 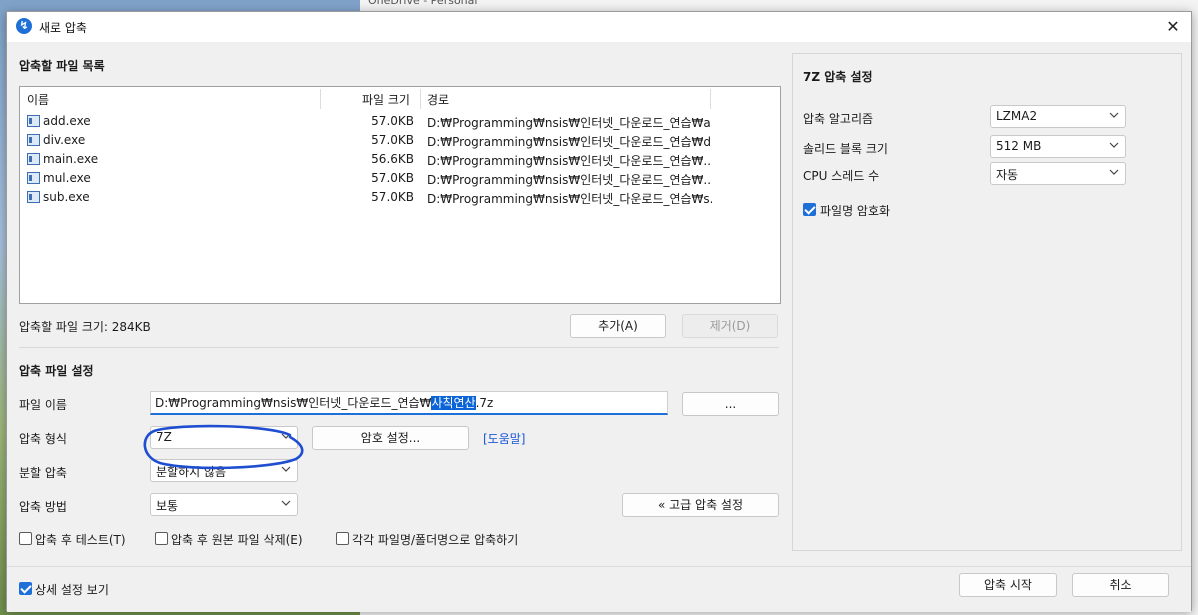 I want to click on algorithm-select: LZMA2, so click(x=1058, y=116).